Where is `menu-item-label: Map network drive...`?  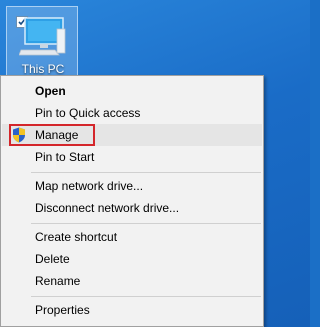
menu-item-label: Map network drive... is located at coordinates (89, 186).